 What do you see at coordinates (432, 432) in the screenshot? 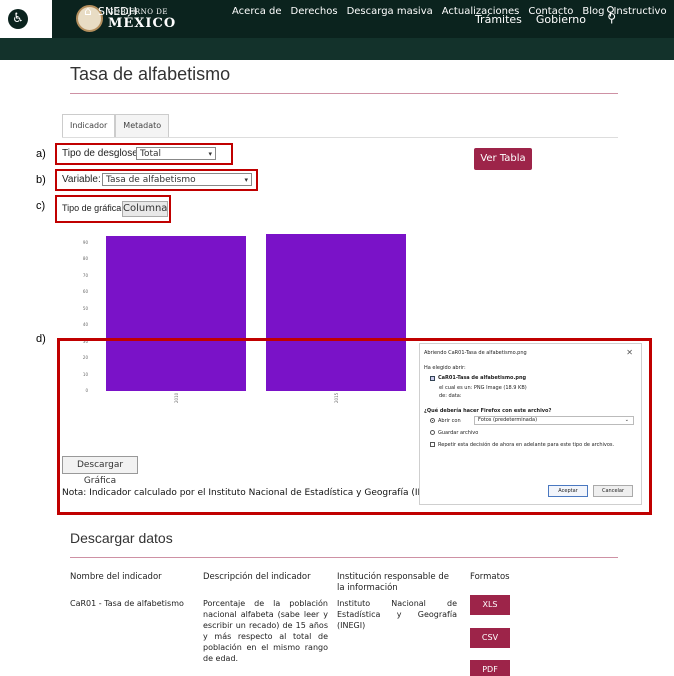
I see `save-file-radio` at bounding box center [432, 432].